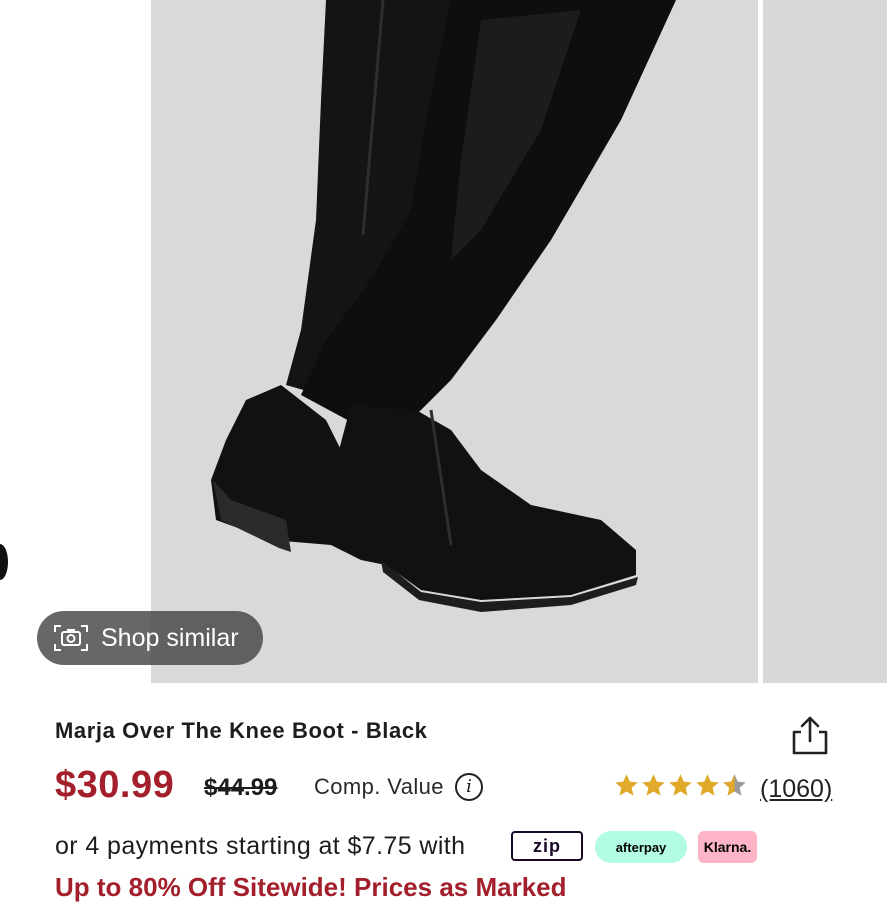  What do you see at coordinates (810, 735) in the screenshot?
I see `share-icon` at bounding box center [810, 735].